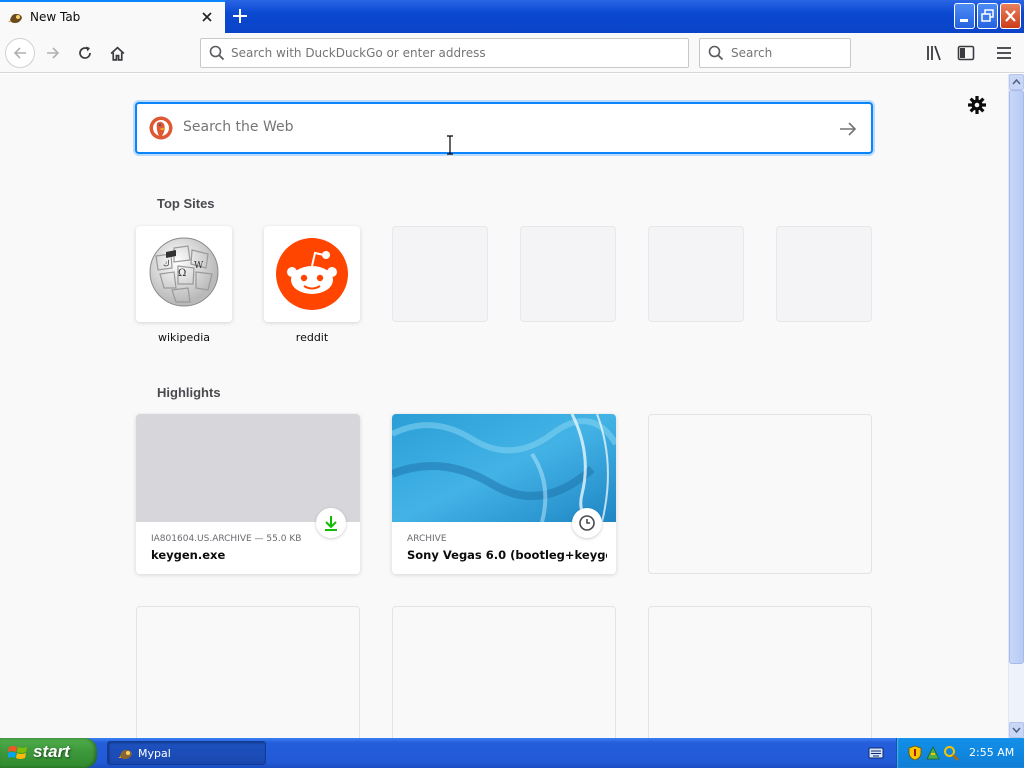 Image resolution: width=1024 pixels, height=768 pixels. What do you see at coordinates (876, 753) in the screenshot?
I see `keyboard-icon` at bounding box center [876, 753].